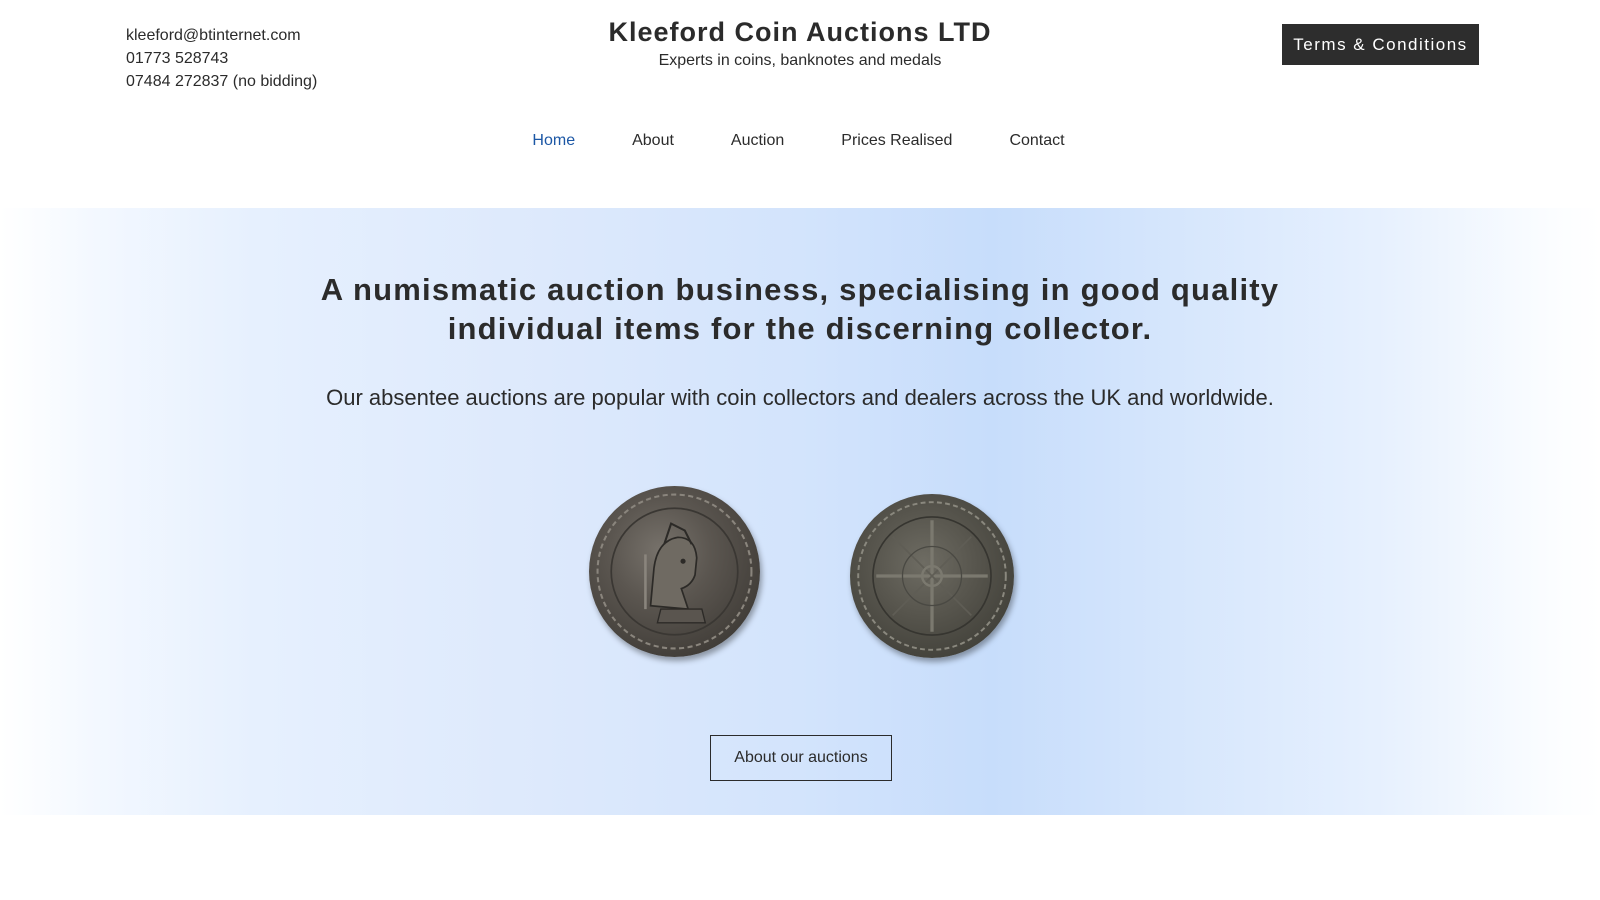  I want to click on nav-item-prices-realised: Prices Realised, so click(896, 141).